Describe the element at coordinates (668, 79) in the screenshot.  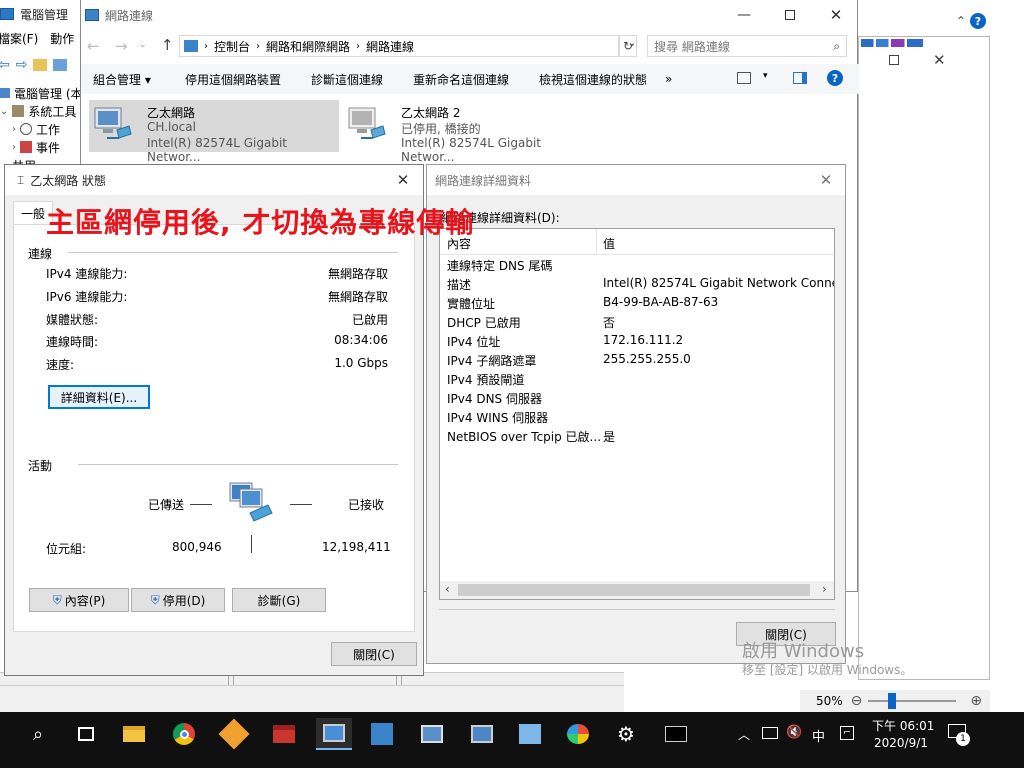
I see `more-commands-button: »` at that location.